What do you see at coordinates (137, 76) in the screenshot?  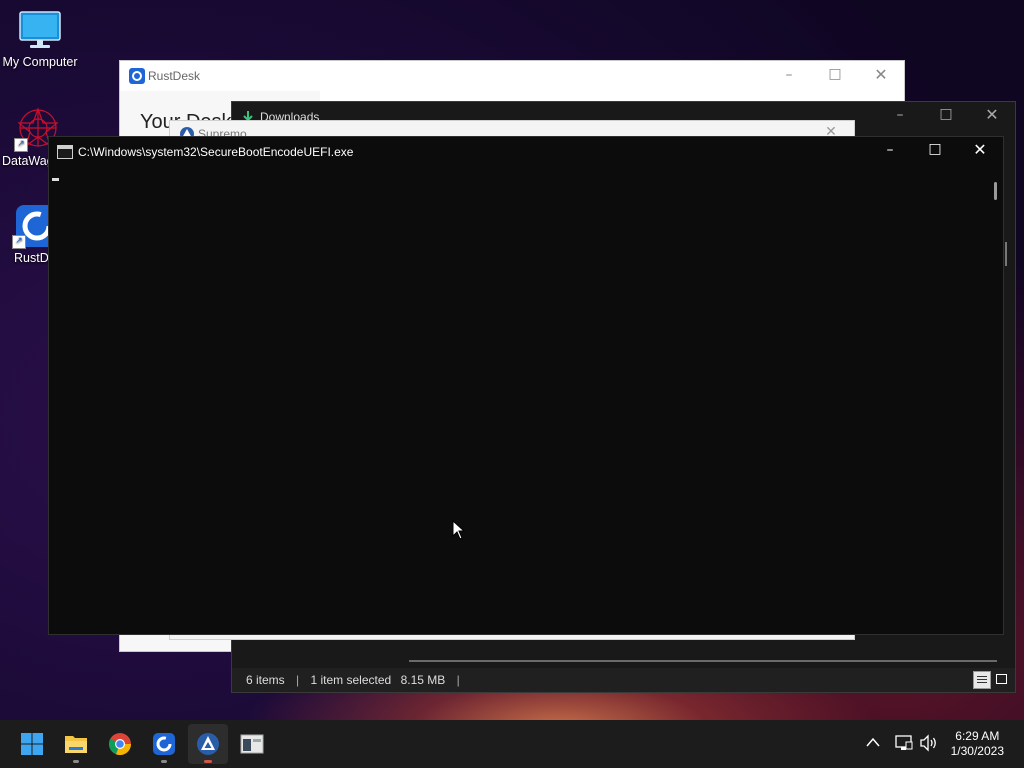 I see `rustdesk-logo-icon` at bounding box center [137, 76].